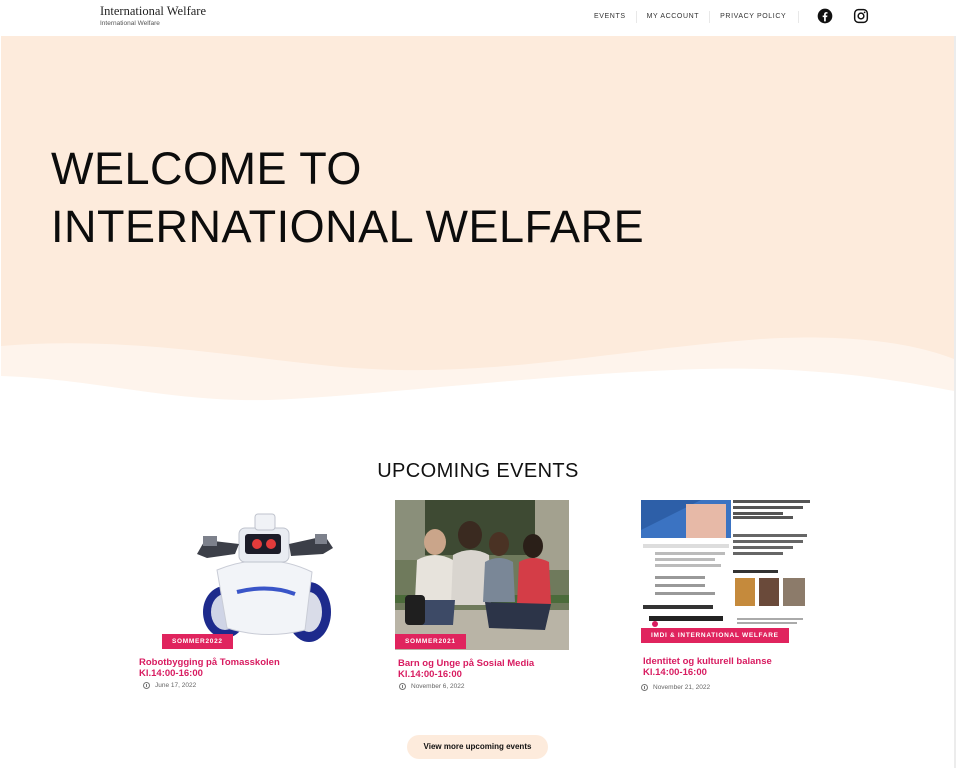  Describe the element at coordinates (130, 23) in the screenshot. I see `site-tagline: International Welfare` at that location.